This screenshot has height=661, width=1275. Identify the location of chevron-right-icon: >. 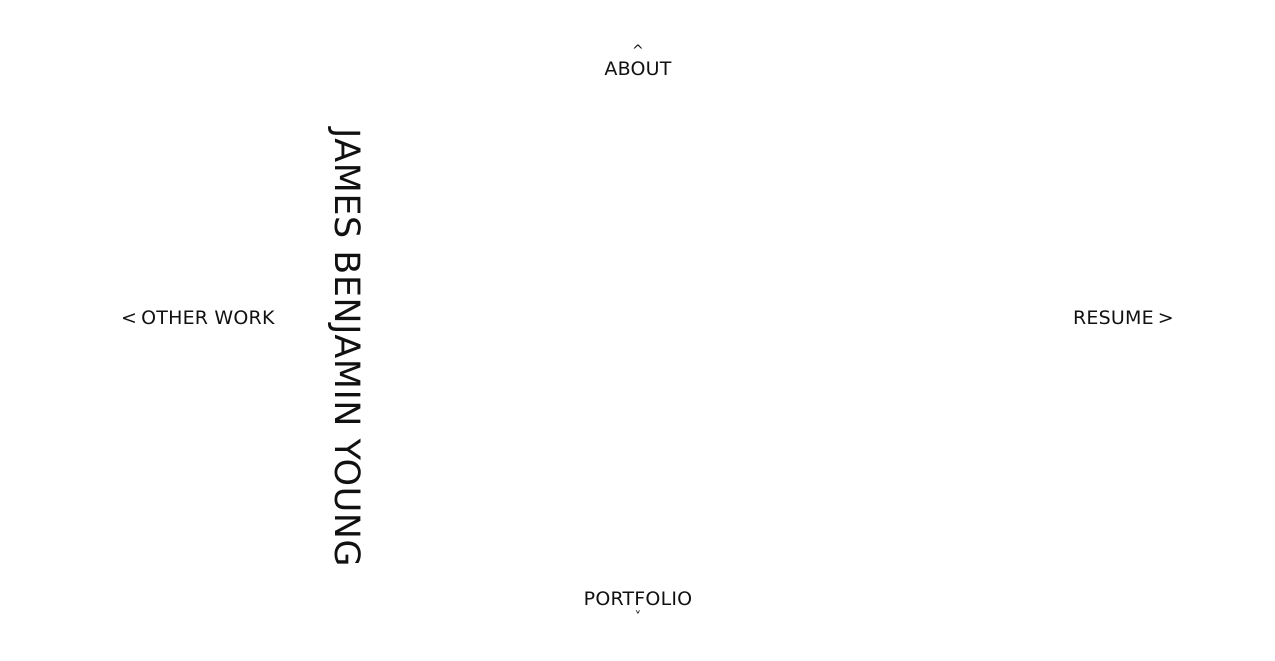
(1165, 318).